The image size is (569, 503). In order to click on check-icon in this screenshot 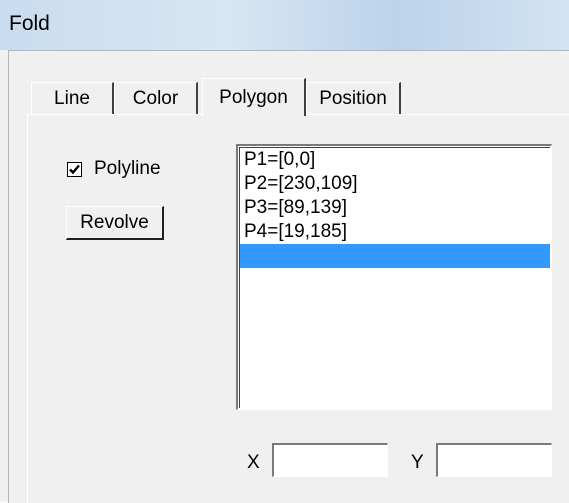, I will do `click(74, 169)`.